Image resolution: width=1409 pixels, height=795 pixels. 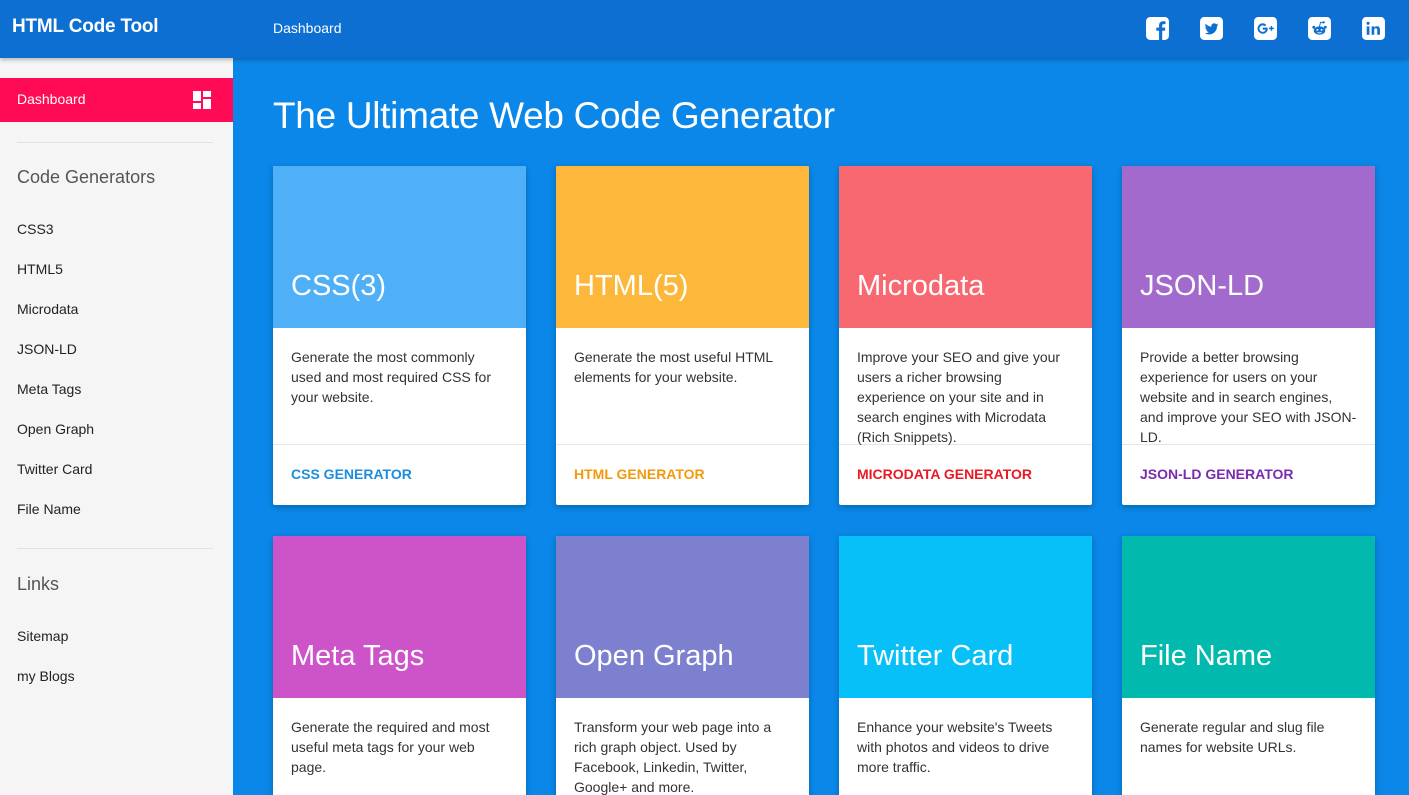 I want to click on sidebar-item-file-name: File Name, so click(x=49, y=509).